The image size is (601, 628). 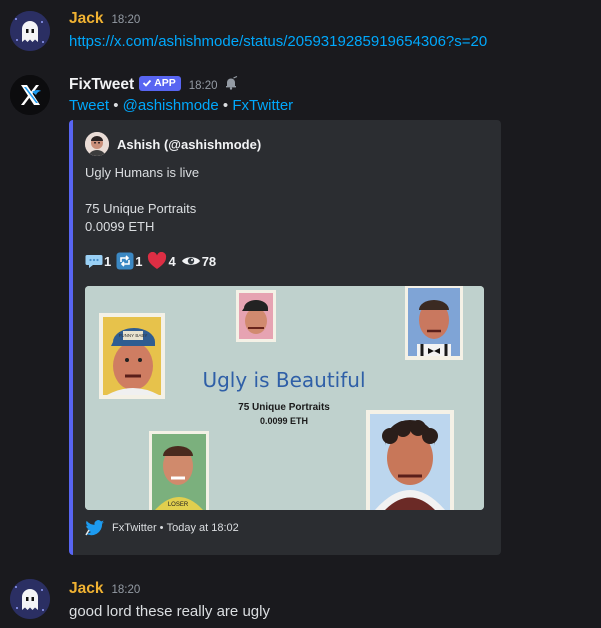 What do you see at coordinates (171, 105) in the screenshot?
I see `handle-link: @ashishmode` at bounding box center [171, 105].